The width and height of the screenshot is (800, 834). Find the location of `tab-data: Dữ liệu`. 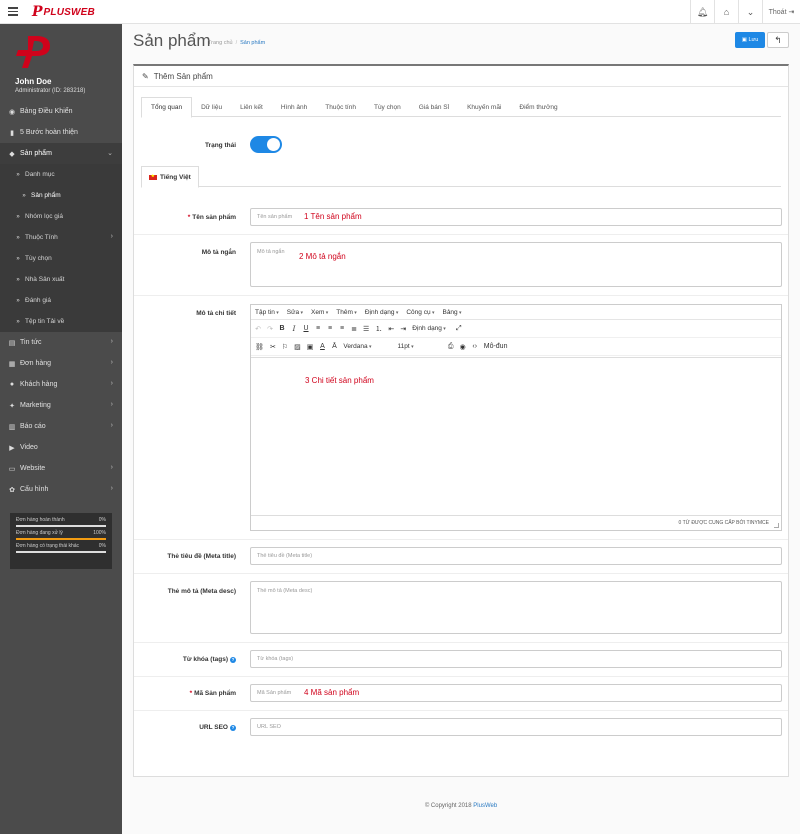

tab-data: Dữ liệu is located at coordinates (211, 107).